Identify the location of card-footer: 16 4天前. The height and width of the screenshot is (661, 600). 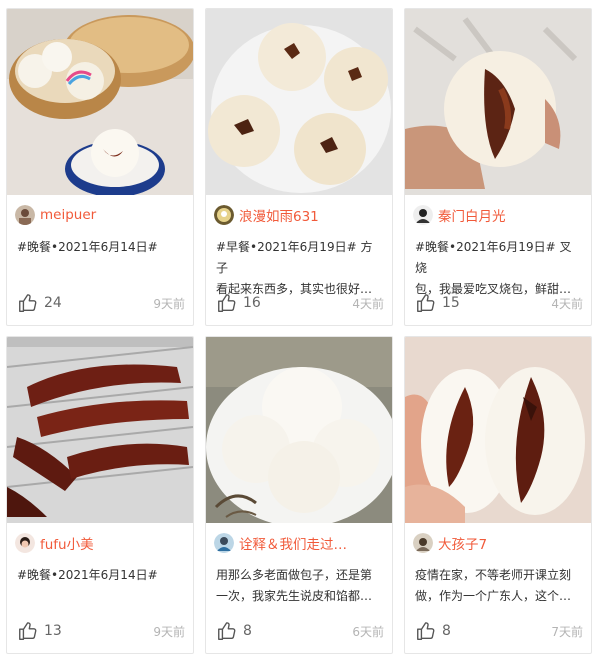
(300, 303).